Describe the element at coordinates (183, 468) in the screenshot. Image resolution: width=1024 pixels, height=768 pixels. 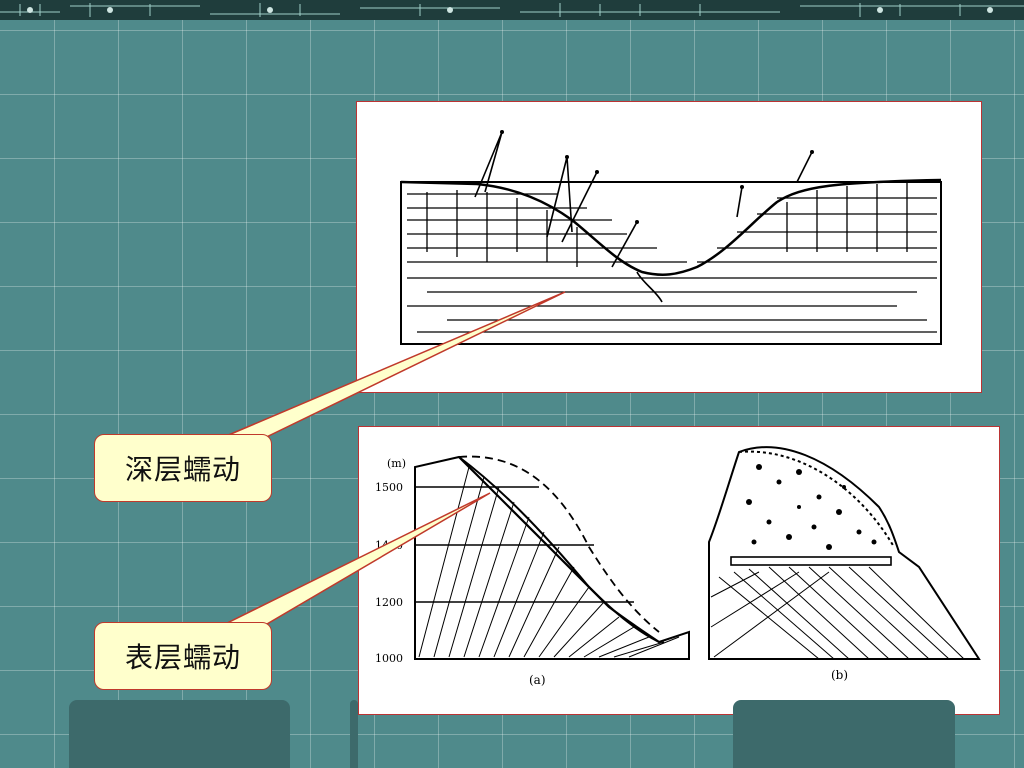
I see `deep-creep-callout: 深层蠕动` at that location.